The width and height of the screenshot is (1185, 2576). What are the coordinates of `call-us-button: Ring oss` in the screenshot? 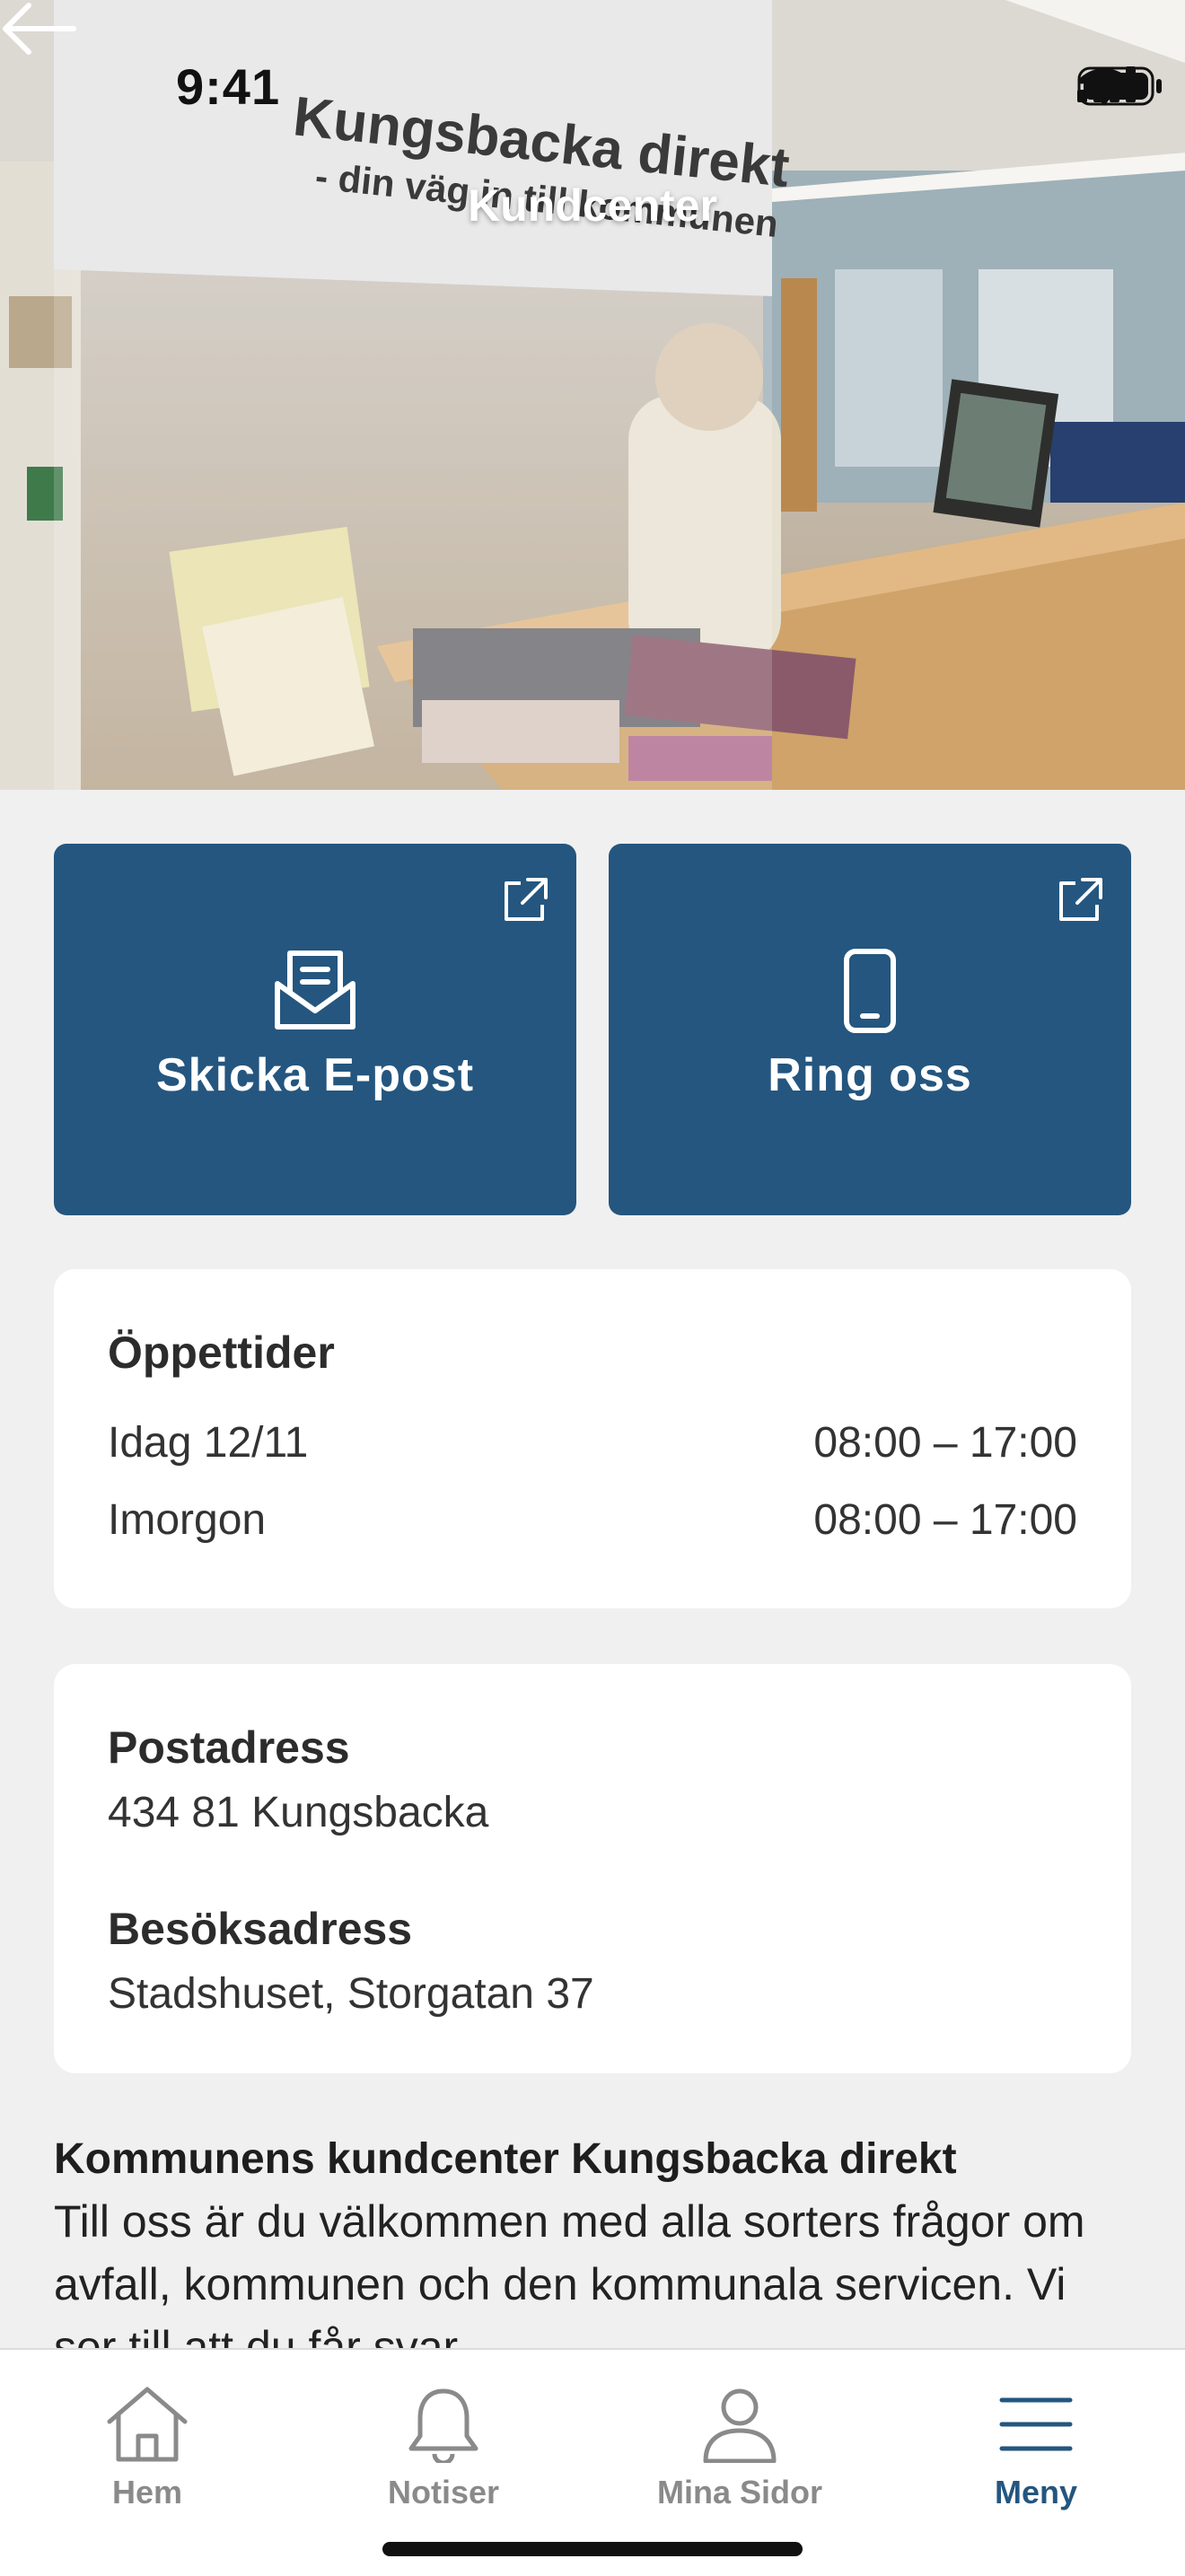 It's located at (870, 1029).